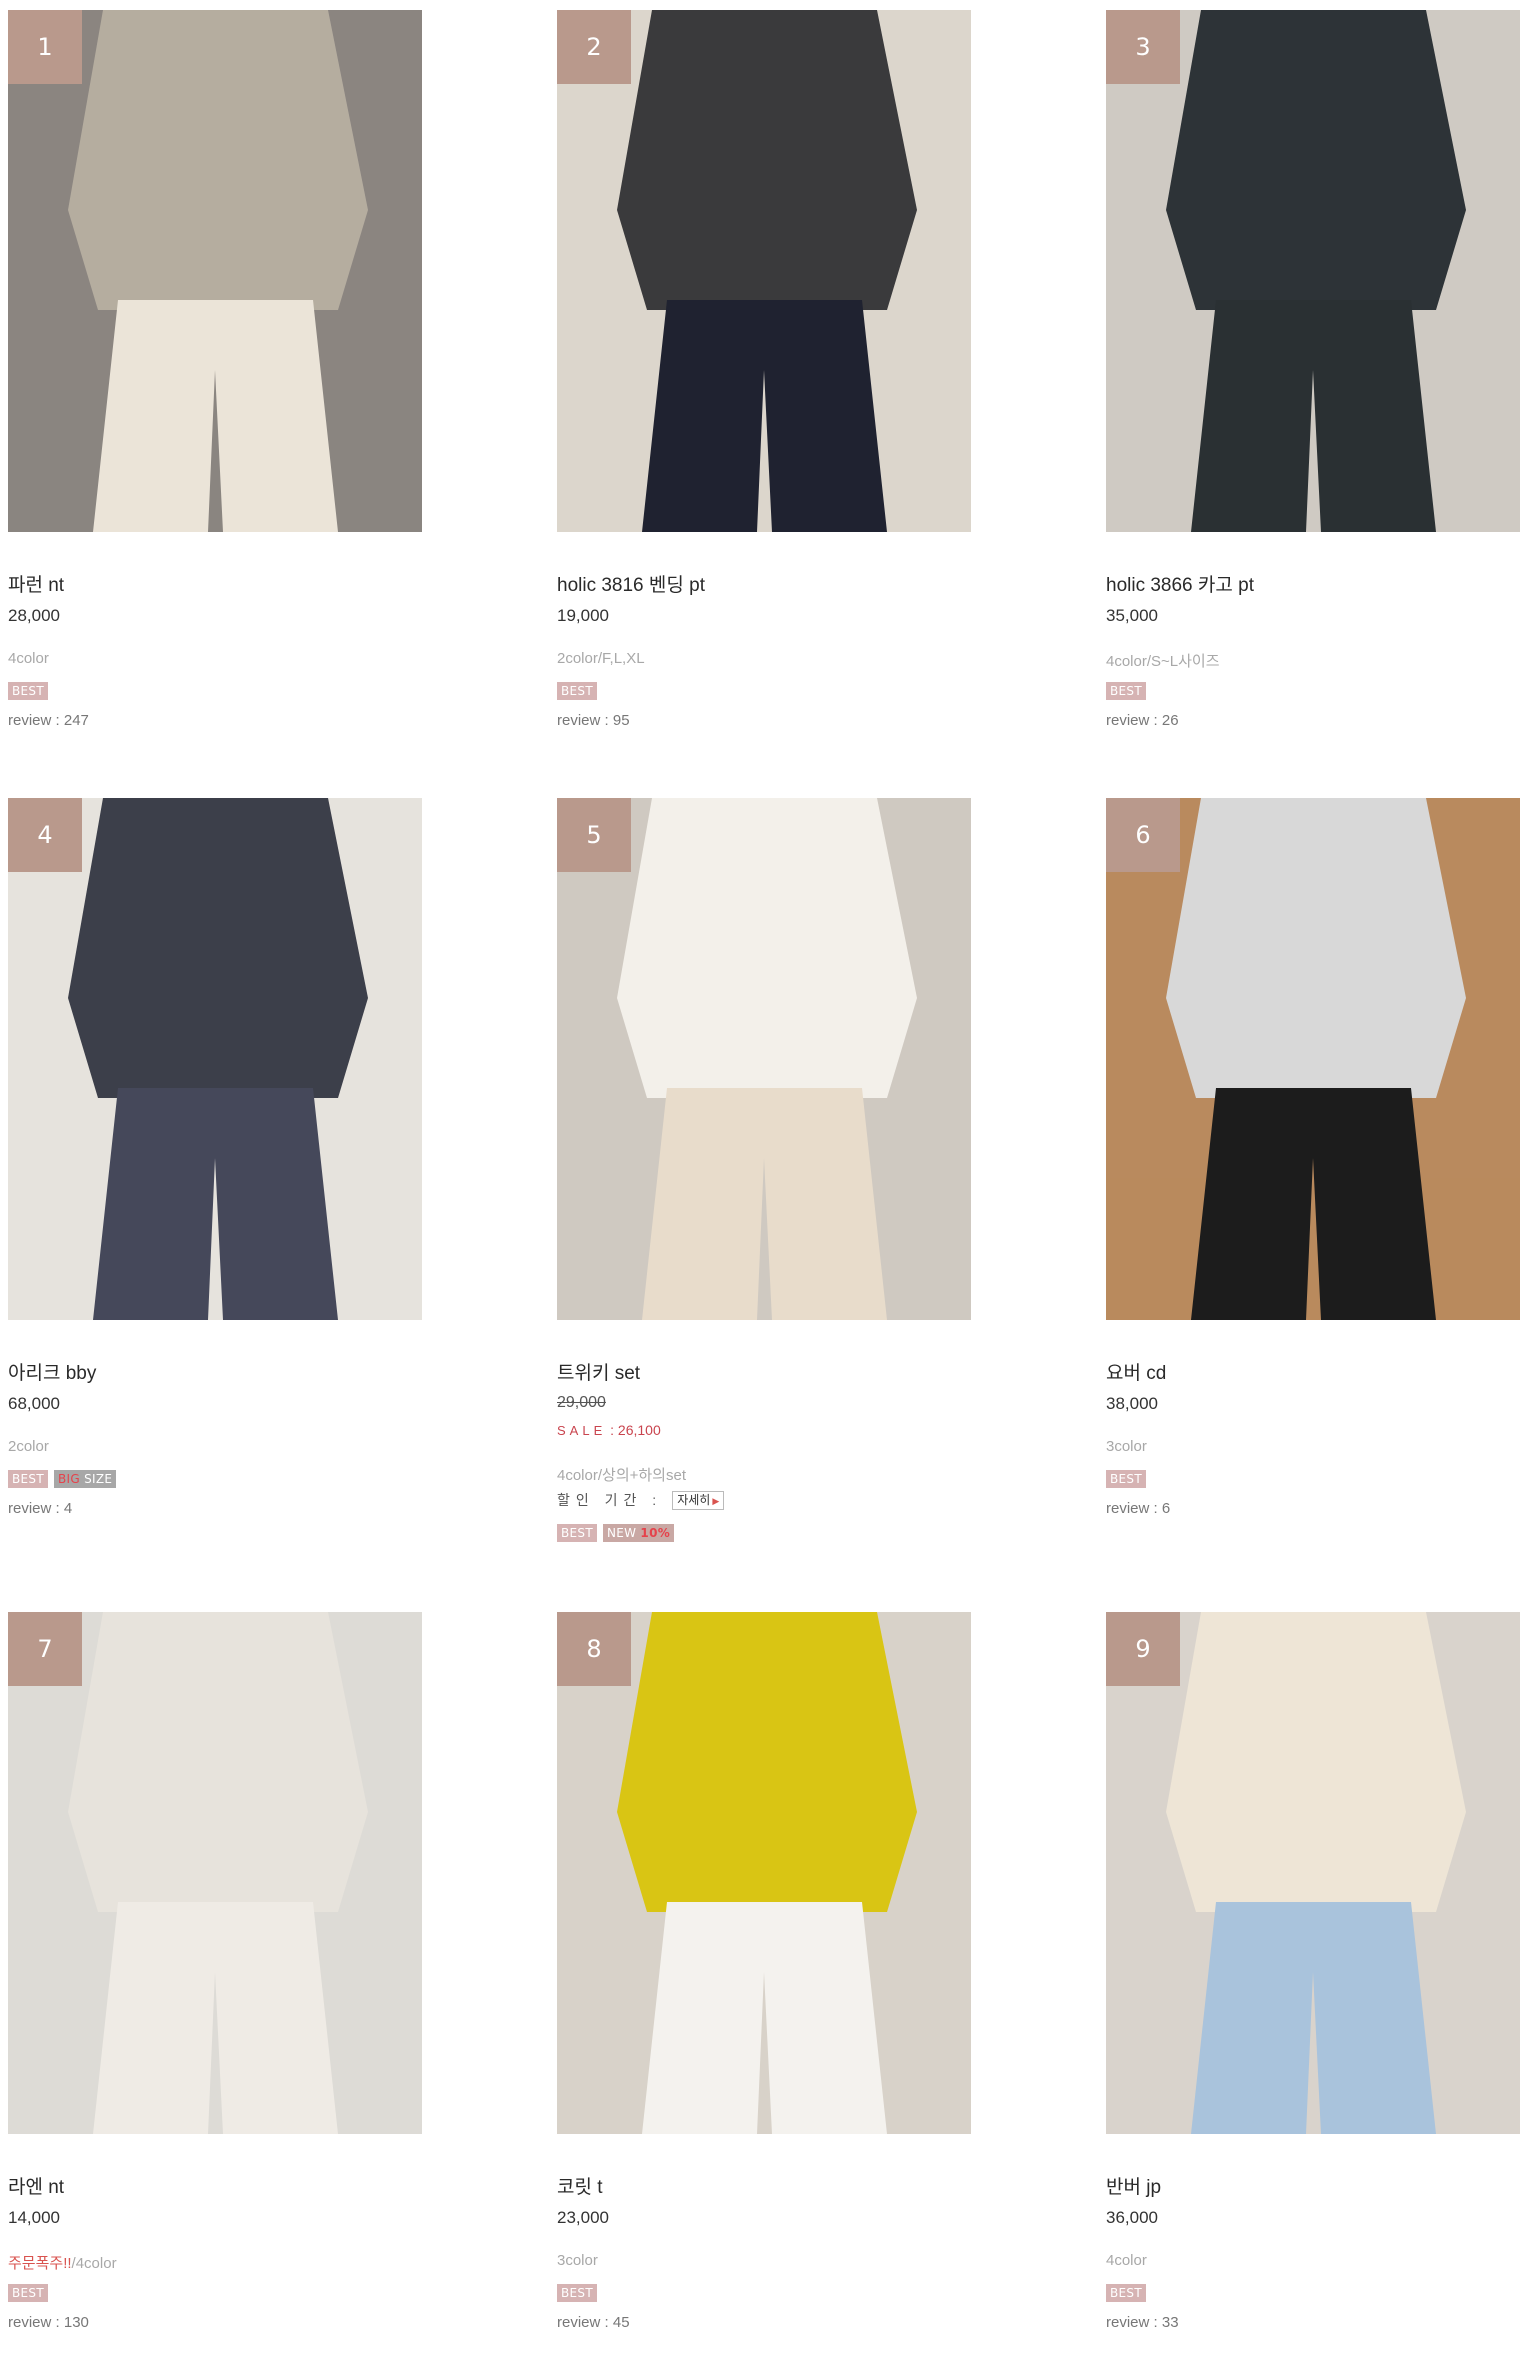  What do you see at coordinates (593, 2322) in the screenshot?
I see `review-count: review : 45` at bounding box center [593, 2322].